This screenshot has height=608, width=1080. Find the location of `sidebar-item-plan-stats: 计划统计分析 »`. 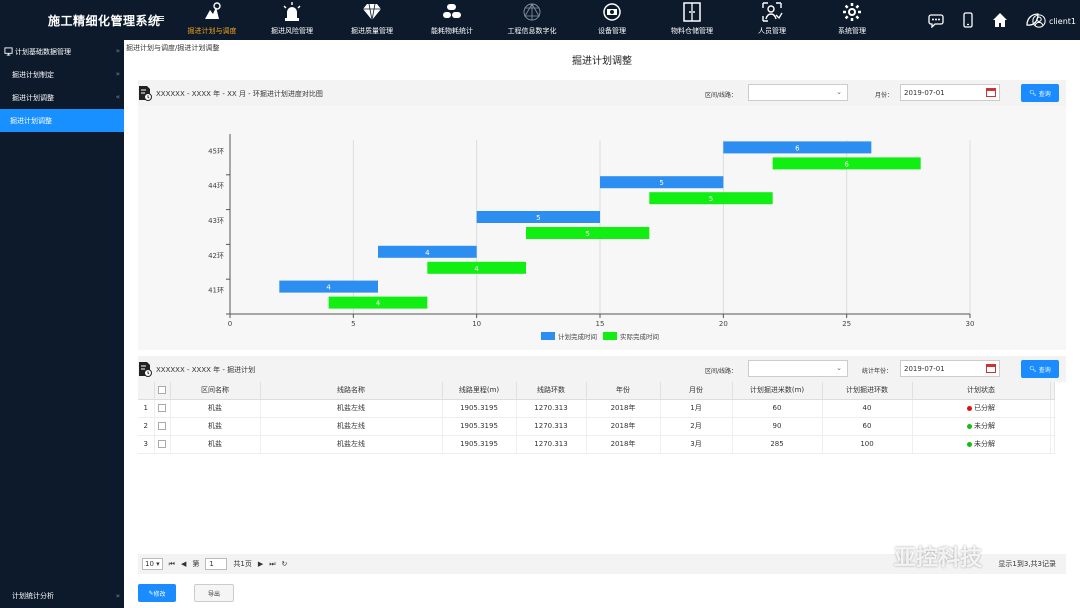

sidebar-item-plan-stats: 计划统计分析 » is located at coordinates (62, 596).